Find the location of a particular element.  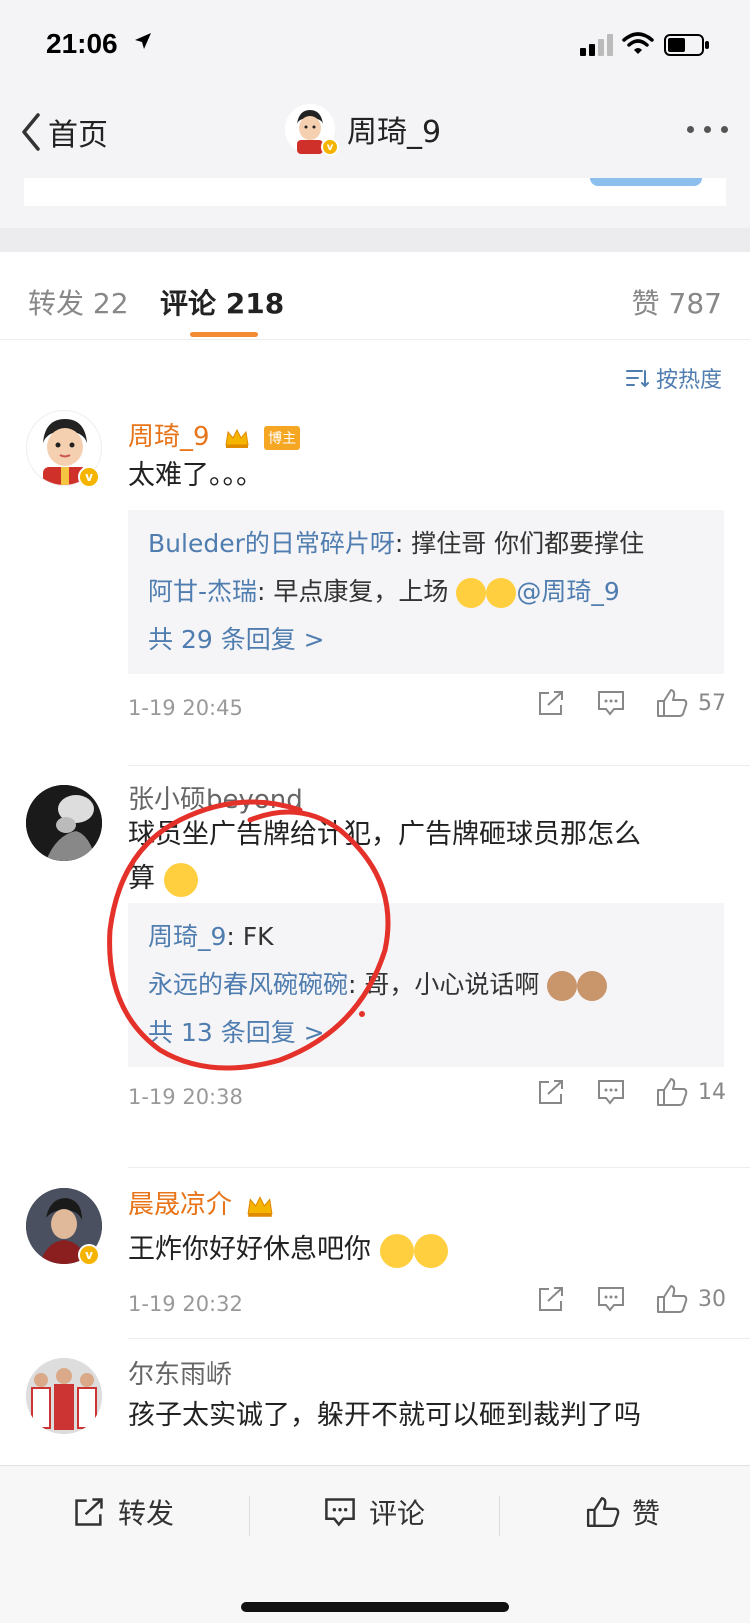

comment-actions: 14 is located at coordinates (631, 1092).